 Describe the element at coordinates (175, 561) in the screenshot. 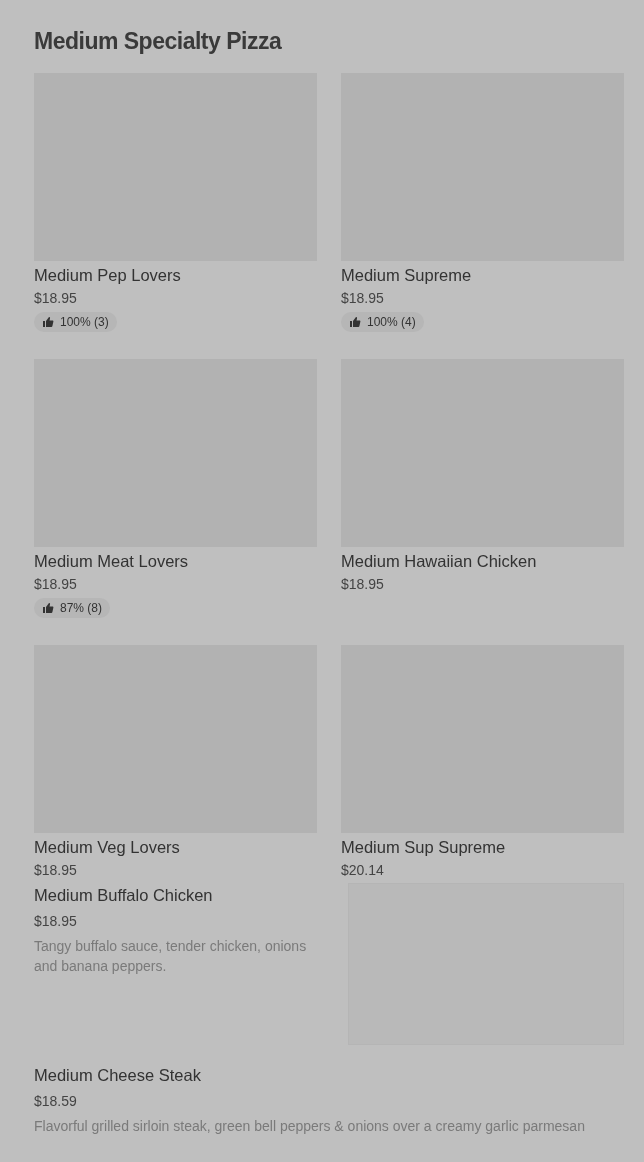

I see `item-name: Medium Meat Lovers` at that location.